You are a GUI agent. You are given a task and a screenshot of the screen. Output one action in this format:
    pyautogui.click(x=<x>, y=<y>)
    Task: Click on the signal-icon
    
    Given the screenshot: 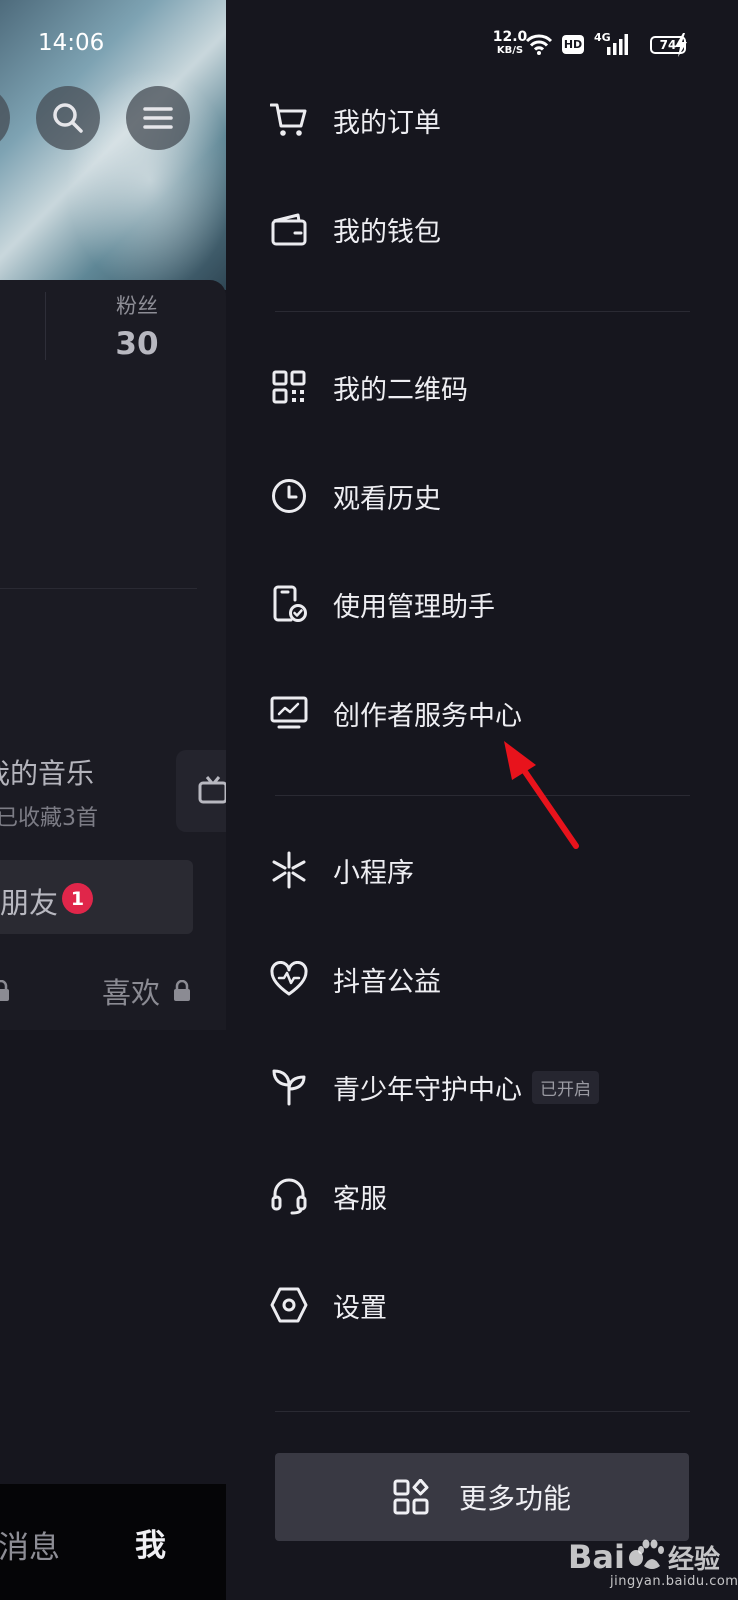 What is the action you would take?
    pyautogui.click(x=617, y=44)
    